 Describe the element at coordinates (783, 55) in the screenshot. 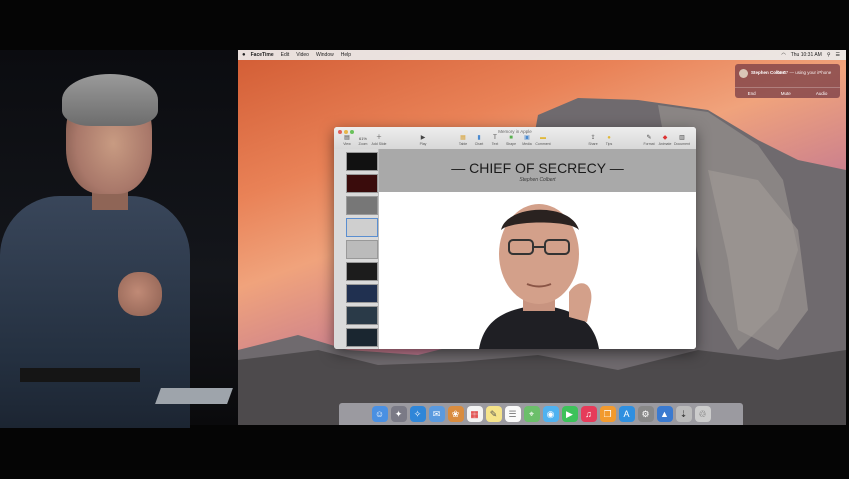

I see `wifi-icon: ◠` at that location.